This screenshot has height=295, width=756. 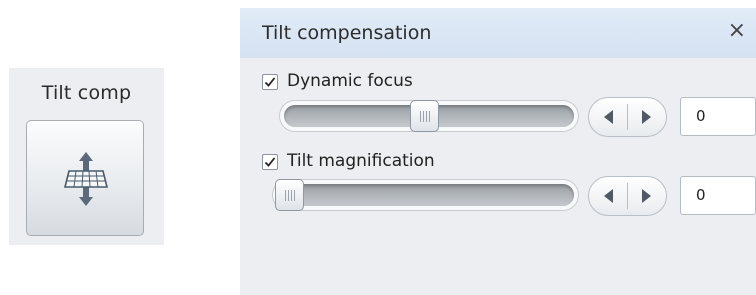 What do you see at coordinates (86, 93) in the screenshot?
I see `tilt-comp-label: Tilt comp` at bounding box center [86, 93].